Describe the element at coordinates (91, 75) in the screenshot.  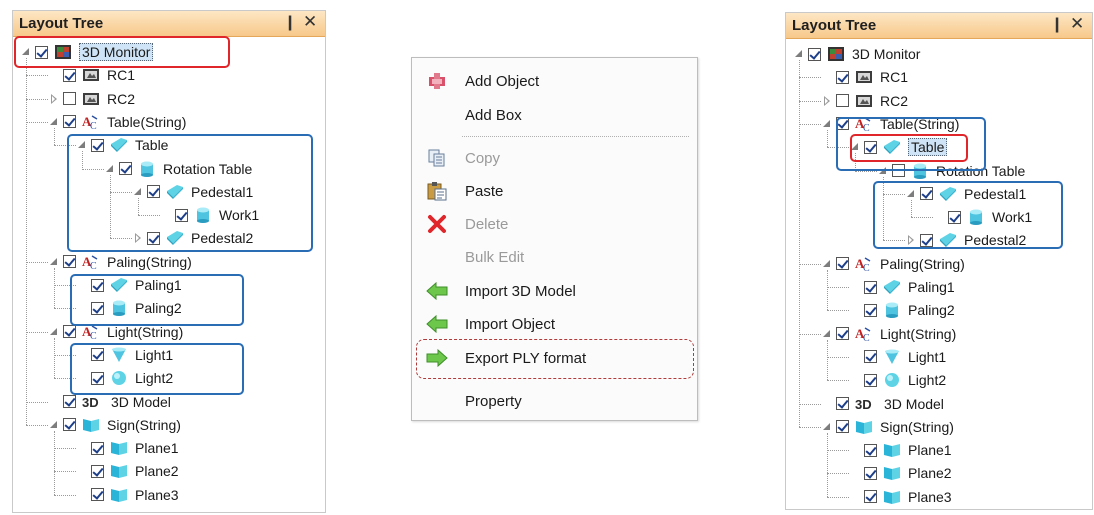
I see `camera-icon` at that location.